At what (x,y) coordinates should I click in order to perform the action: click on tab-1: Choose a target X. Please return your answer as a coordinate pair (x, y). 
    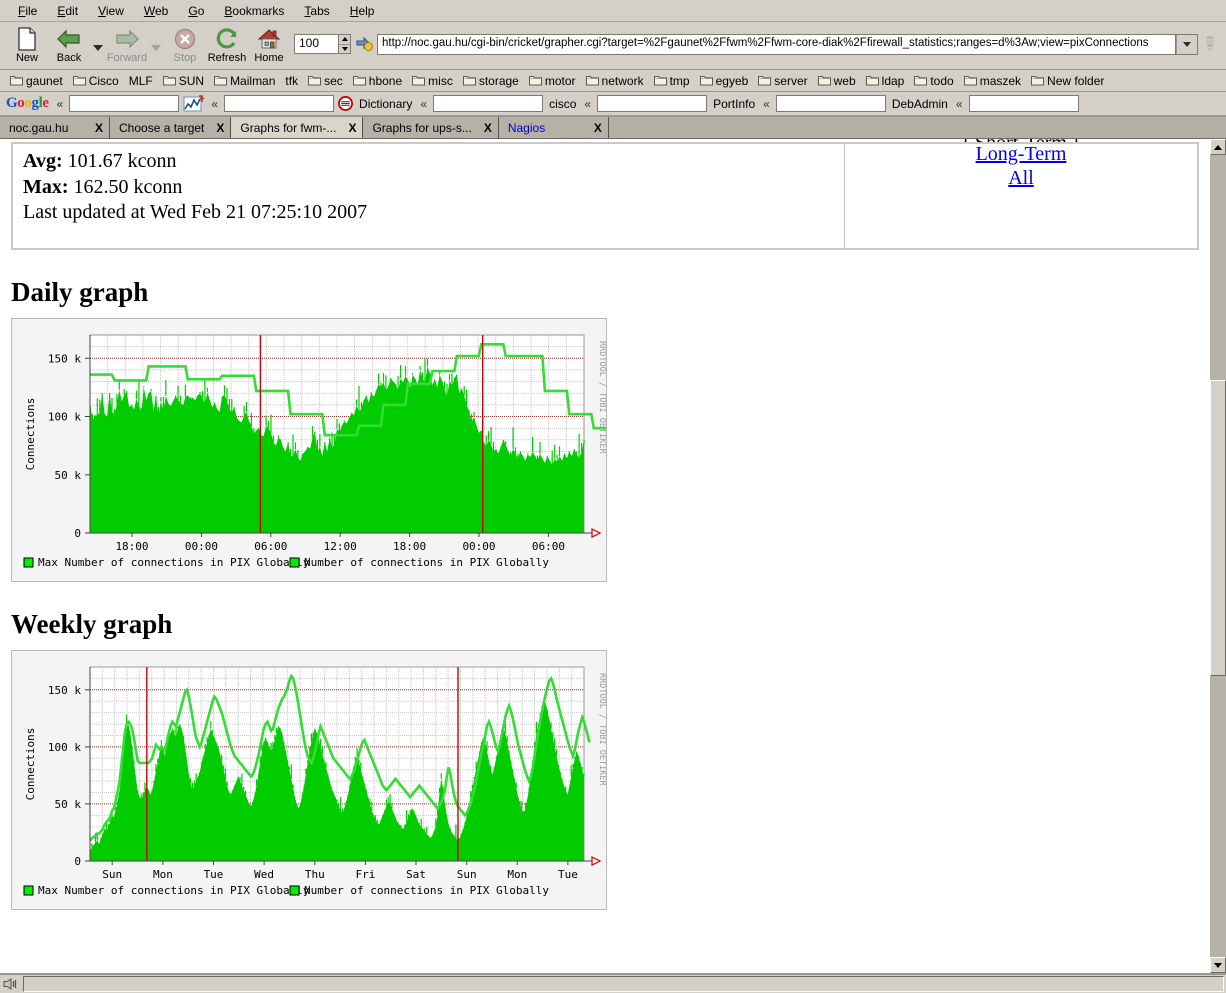
    Looking at the image, I should click on (171, 127).